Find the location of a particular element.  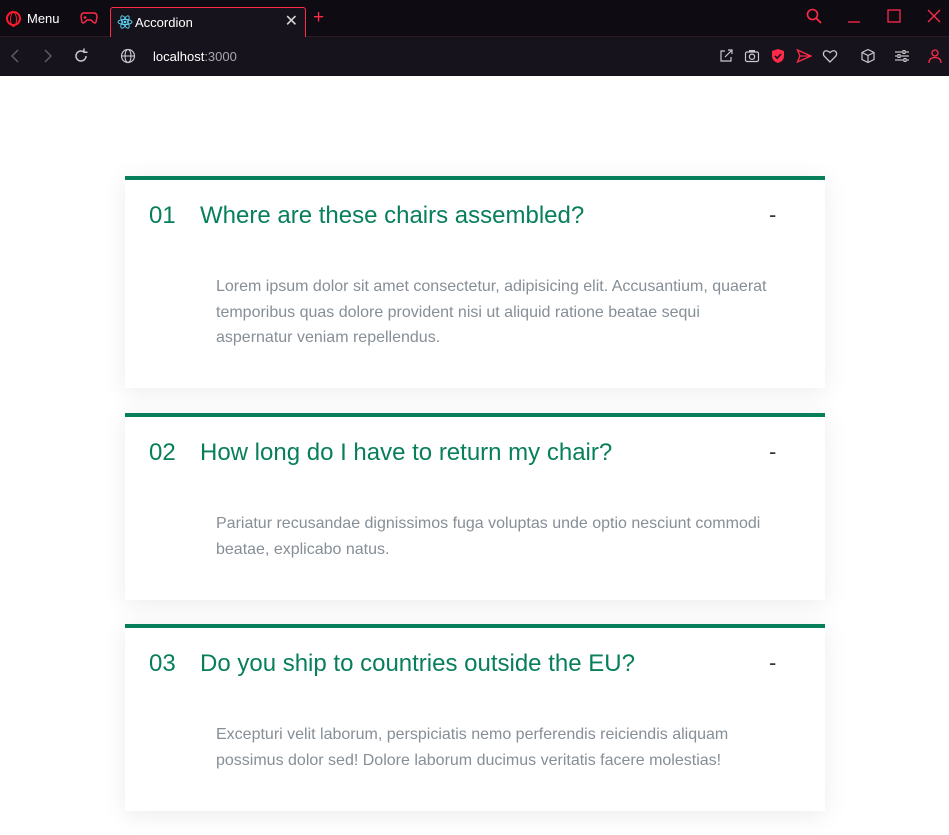

opera-menu-button: Menu is located at coordinates (33, 18).